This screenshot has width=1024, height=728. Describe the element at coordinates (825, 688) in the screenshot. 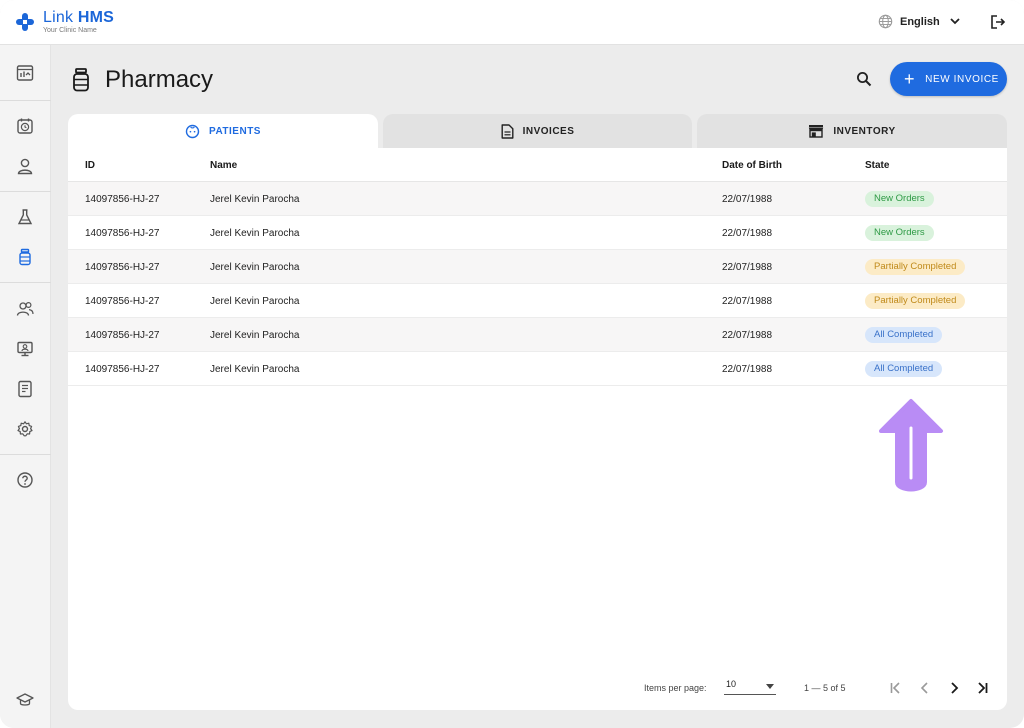

I see `pagination-range: 1 — 5 of 5` at that location.